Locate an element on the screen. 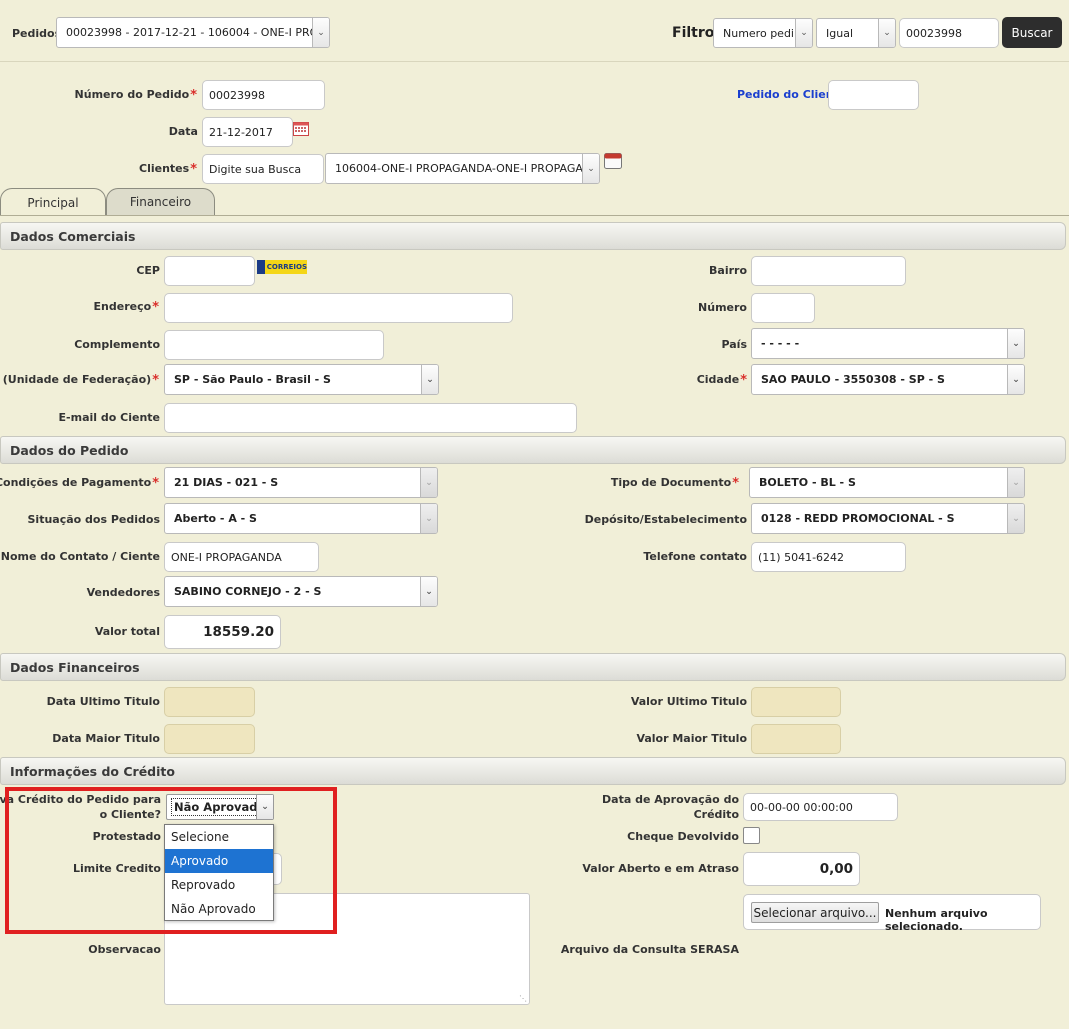  tipo-documento-label: Tipo de Documento* is located at coordinates (674, 483).